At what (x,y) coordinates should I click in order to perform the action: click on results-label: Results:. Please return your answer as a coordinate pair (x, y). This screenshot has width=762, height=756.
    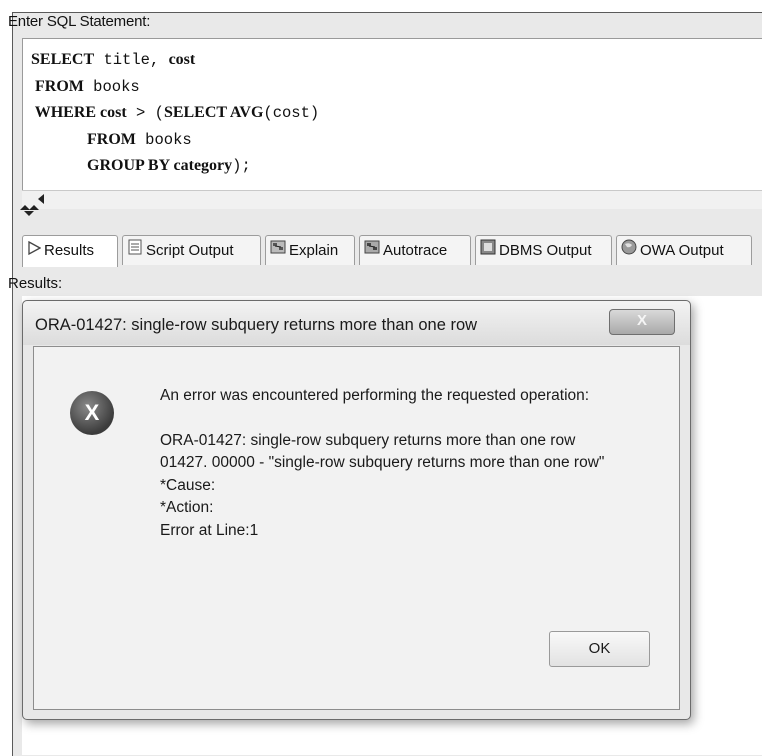
    Looking at the image, I should click on (35, 283).